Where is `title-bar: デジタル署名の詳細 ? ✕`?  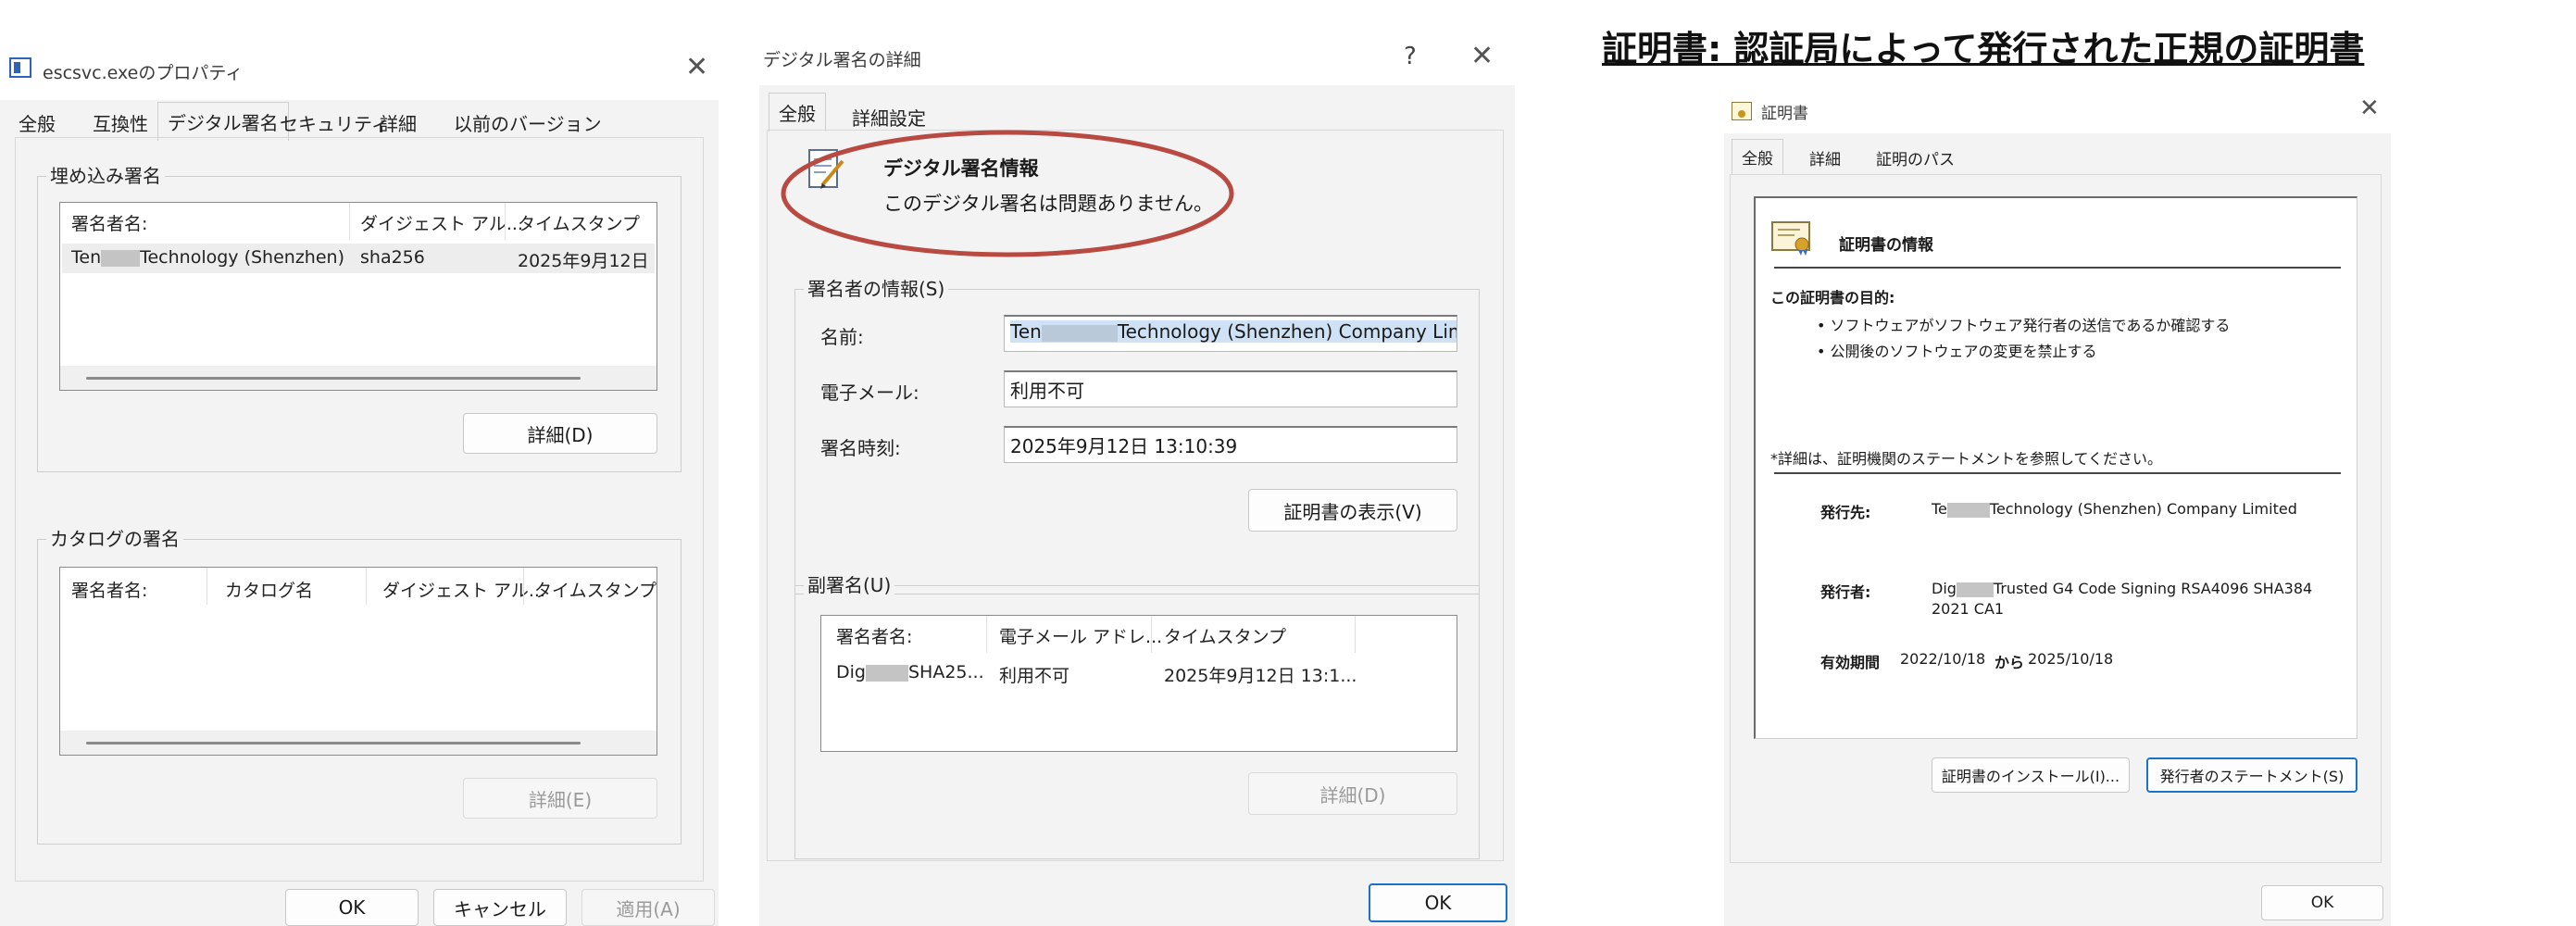 title-bar: デジタル署名の詳細 ? ✕ is located at coordinates (1137, 59).